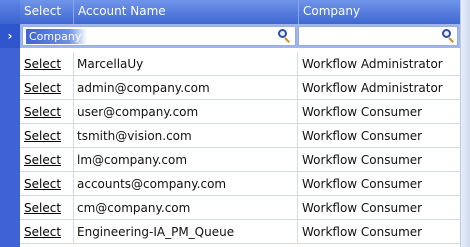 The height and width of the screenshot is (247, 470). Describe the element at coordinates (240, 112) in the screenshot. I see `table-row: Select user@company.com Workflow Consumer` at that location.